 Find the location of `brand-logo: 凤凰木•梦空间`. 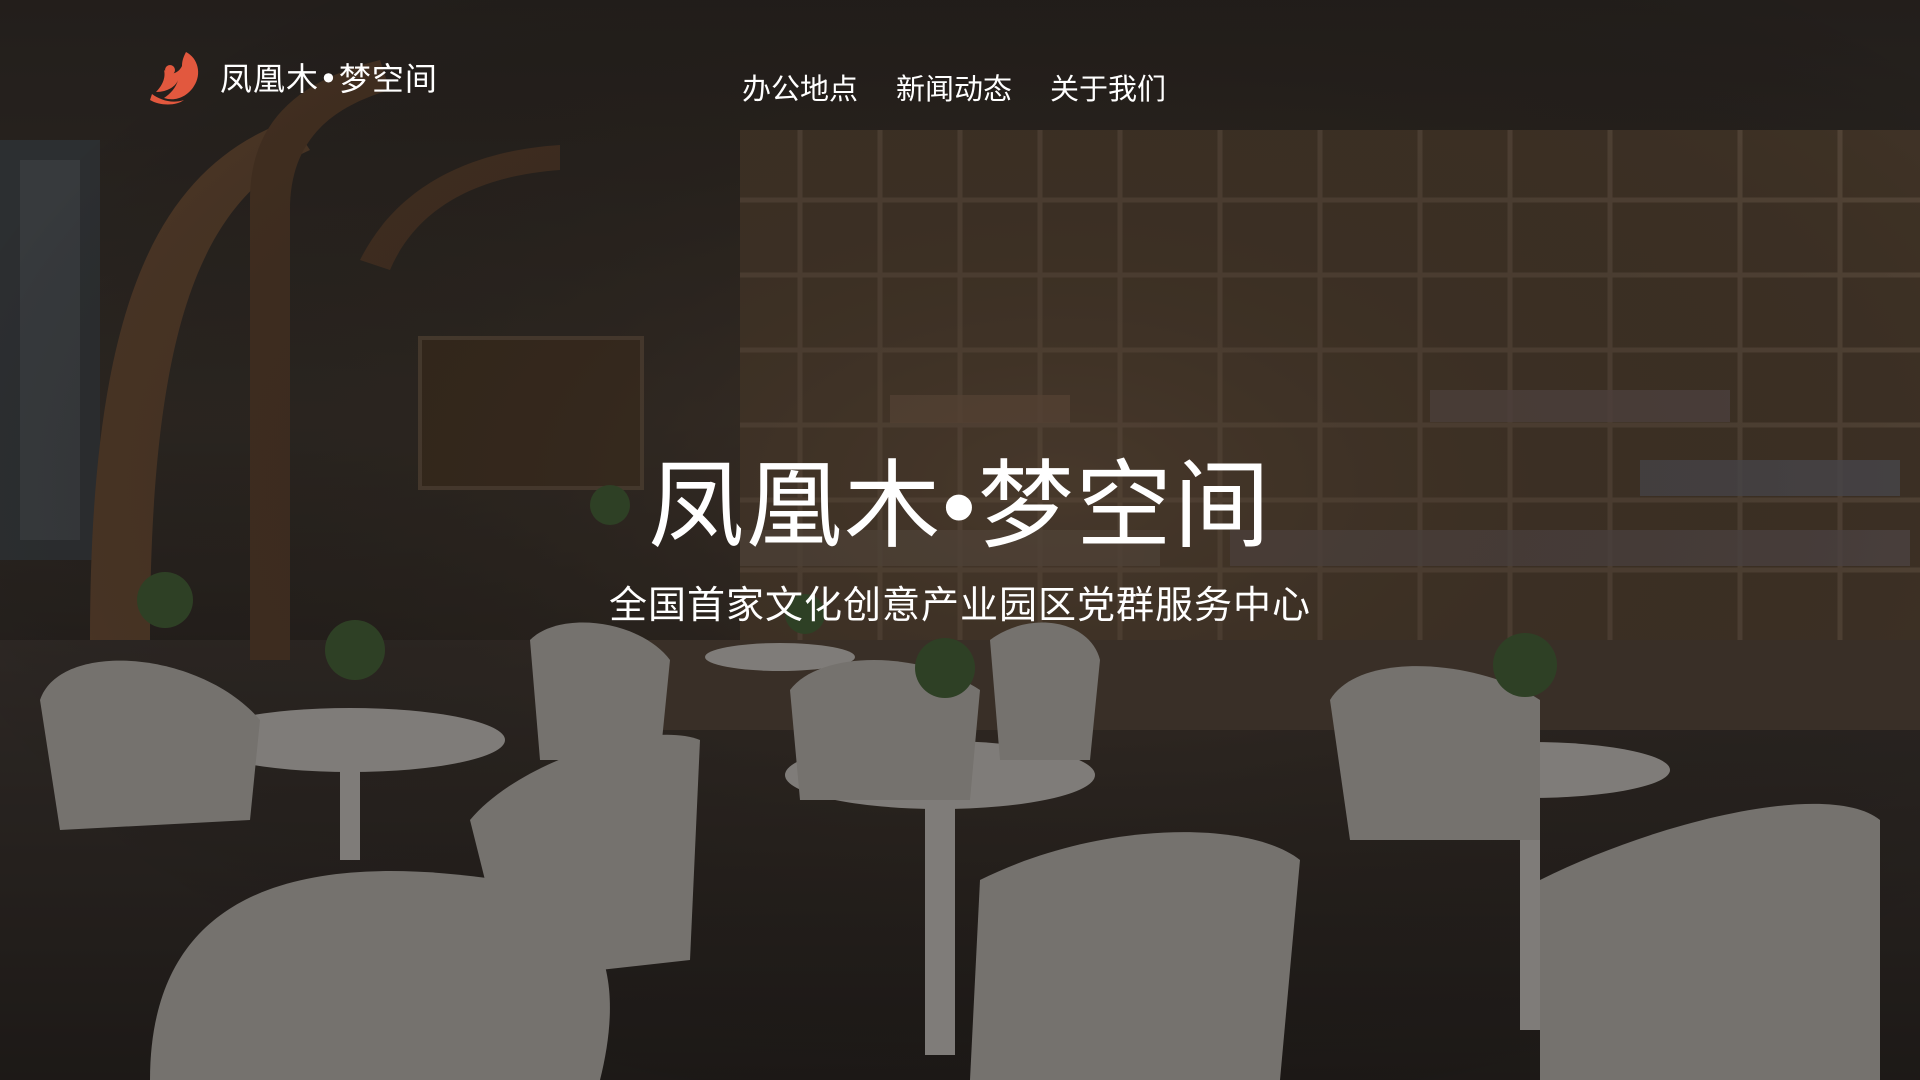

brand-logo: 凤凰木•梦空间 is located at coordinates (292, 77).